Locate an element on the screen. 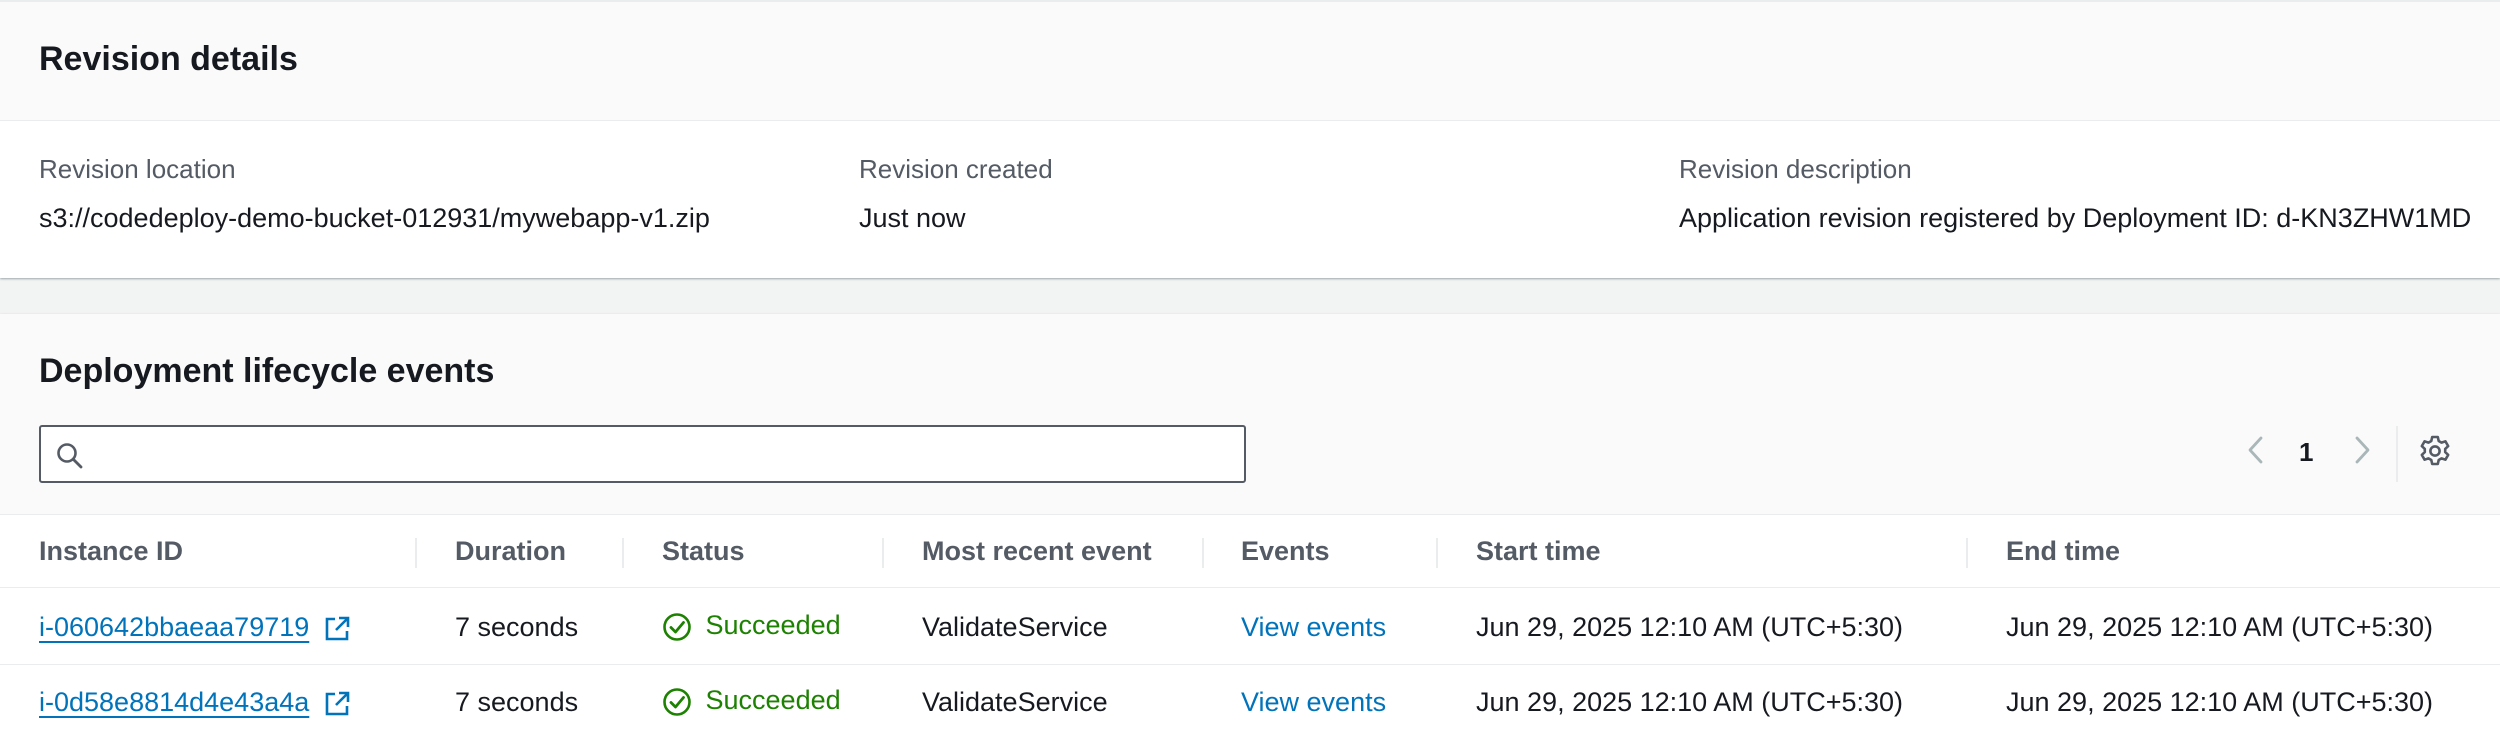 Image resolution: width=2500 pixels, height=741 pixels. revision-created: Revision created Just now is located at coordinates (956, 194).